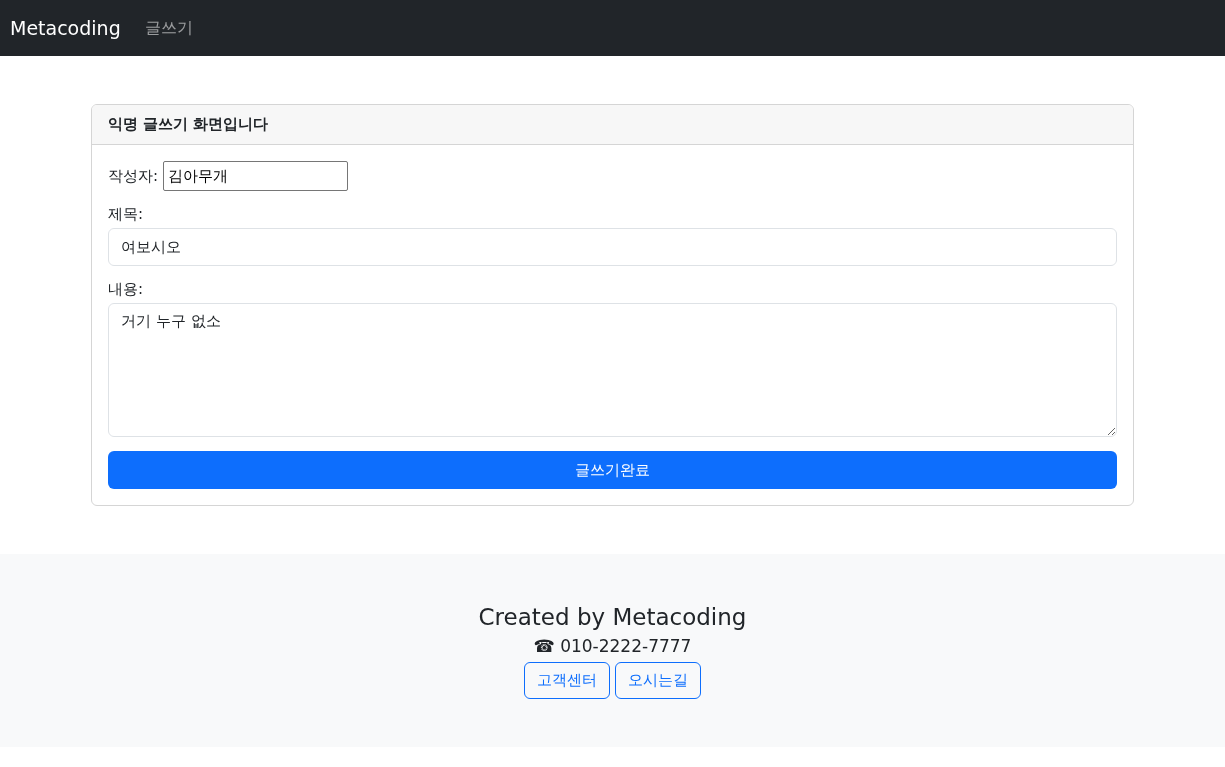 This screenshot has height=767, width=1225. I want to click on field-label: 제목:, so click(126, 214).